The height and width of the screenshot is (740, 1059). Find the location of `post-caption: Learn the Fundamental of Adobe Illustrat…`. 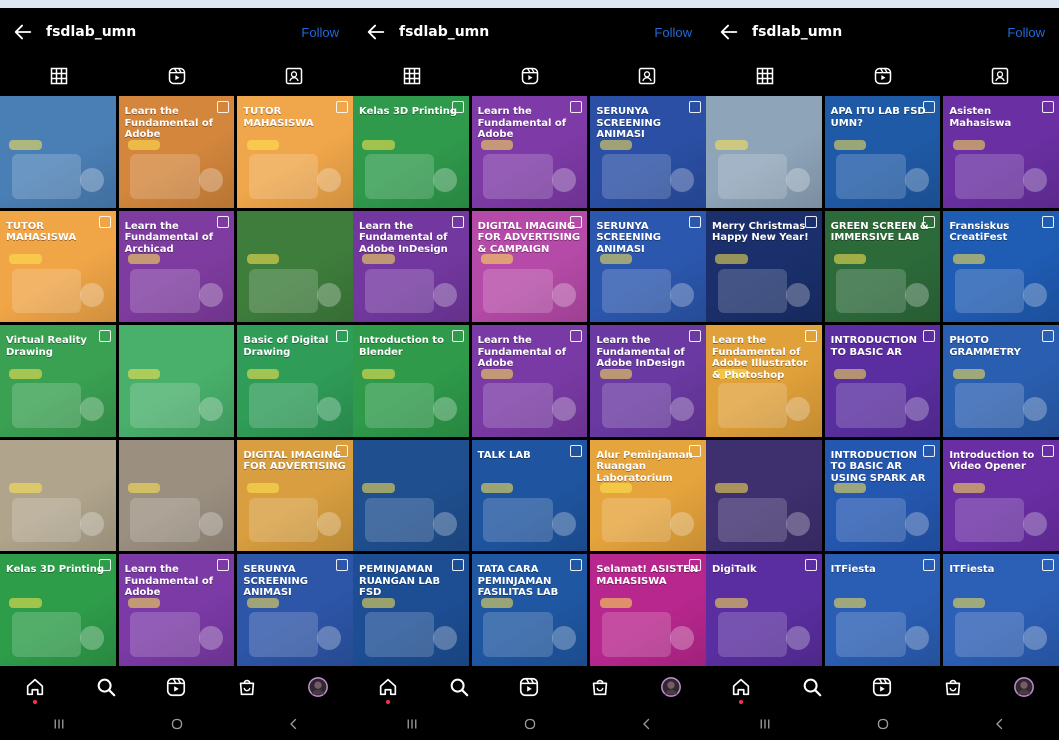

post-caption: Learn the Fundamental of Adobe Illustrat… is located at coordinates (760, 358).